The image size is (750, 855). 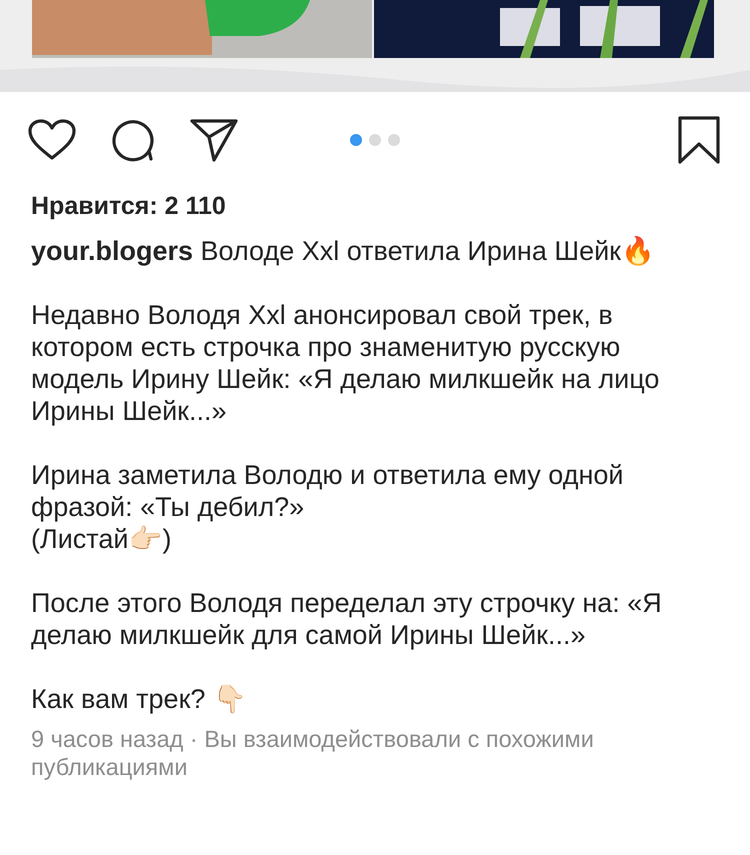 I want to click on caption-text: (Листай👉🏻), so click(x=101, y=539).